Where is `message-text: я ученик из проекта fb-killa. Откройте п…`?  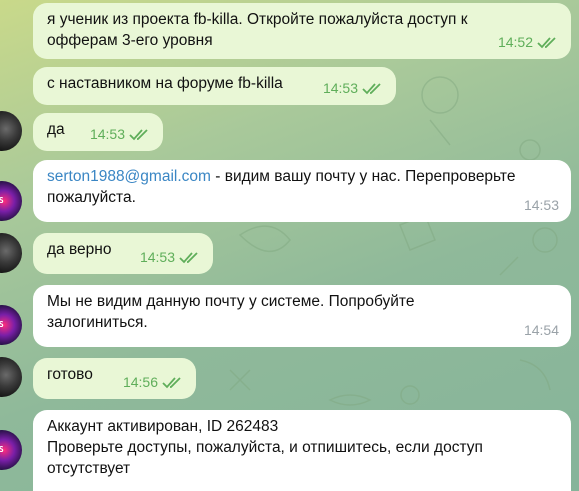 message-text: я ученик из проекта fb-killa. Откройте п… is located at coordinates (257, 19).